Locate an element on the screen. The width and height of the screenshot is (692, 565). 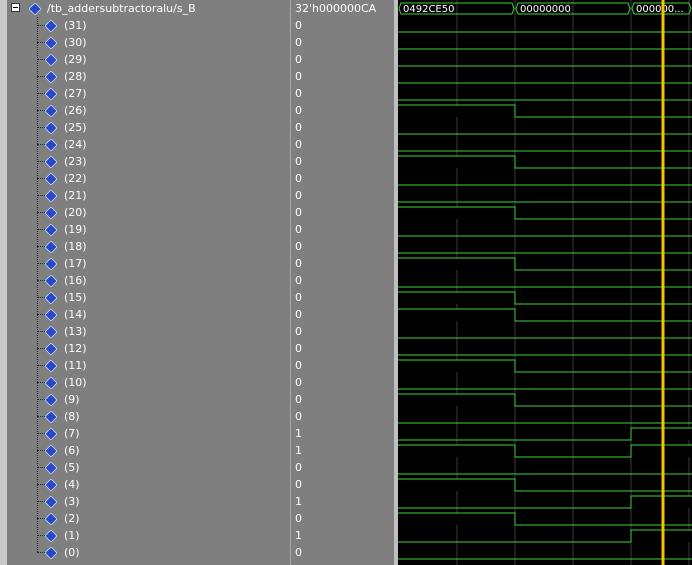
signal-row-bit: (20) is located at coordinates (145, 212).